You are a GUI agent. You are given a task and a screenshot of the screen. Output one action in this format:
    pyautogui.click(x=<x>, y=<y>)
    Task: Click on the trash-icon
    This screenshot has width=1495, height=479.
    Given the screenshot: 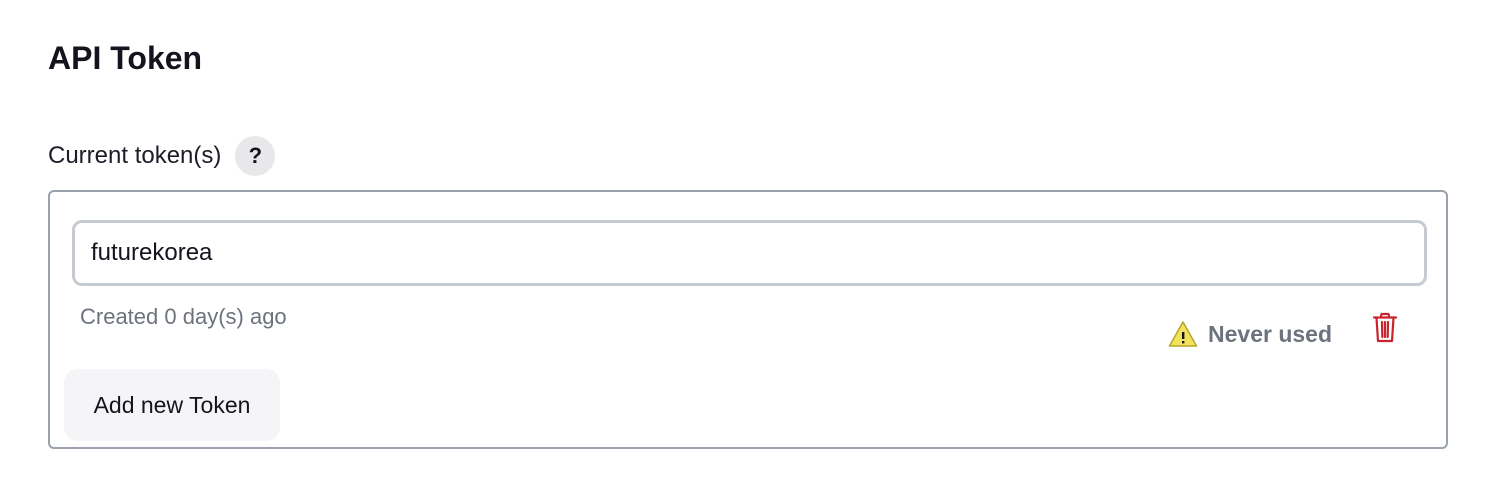 What is the action you would take?
    pyautogui.click(x=1385, y=327)
    